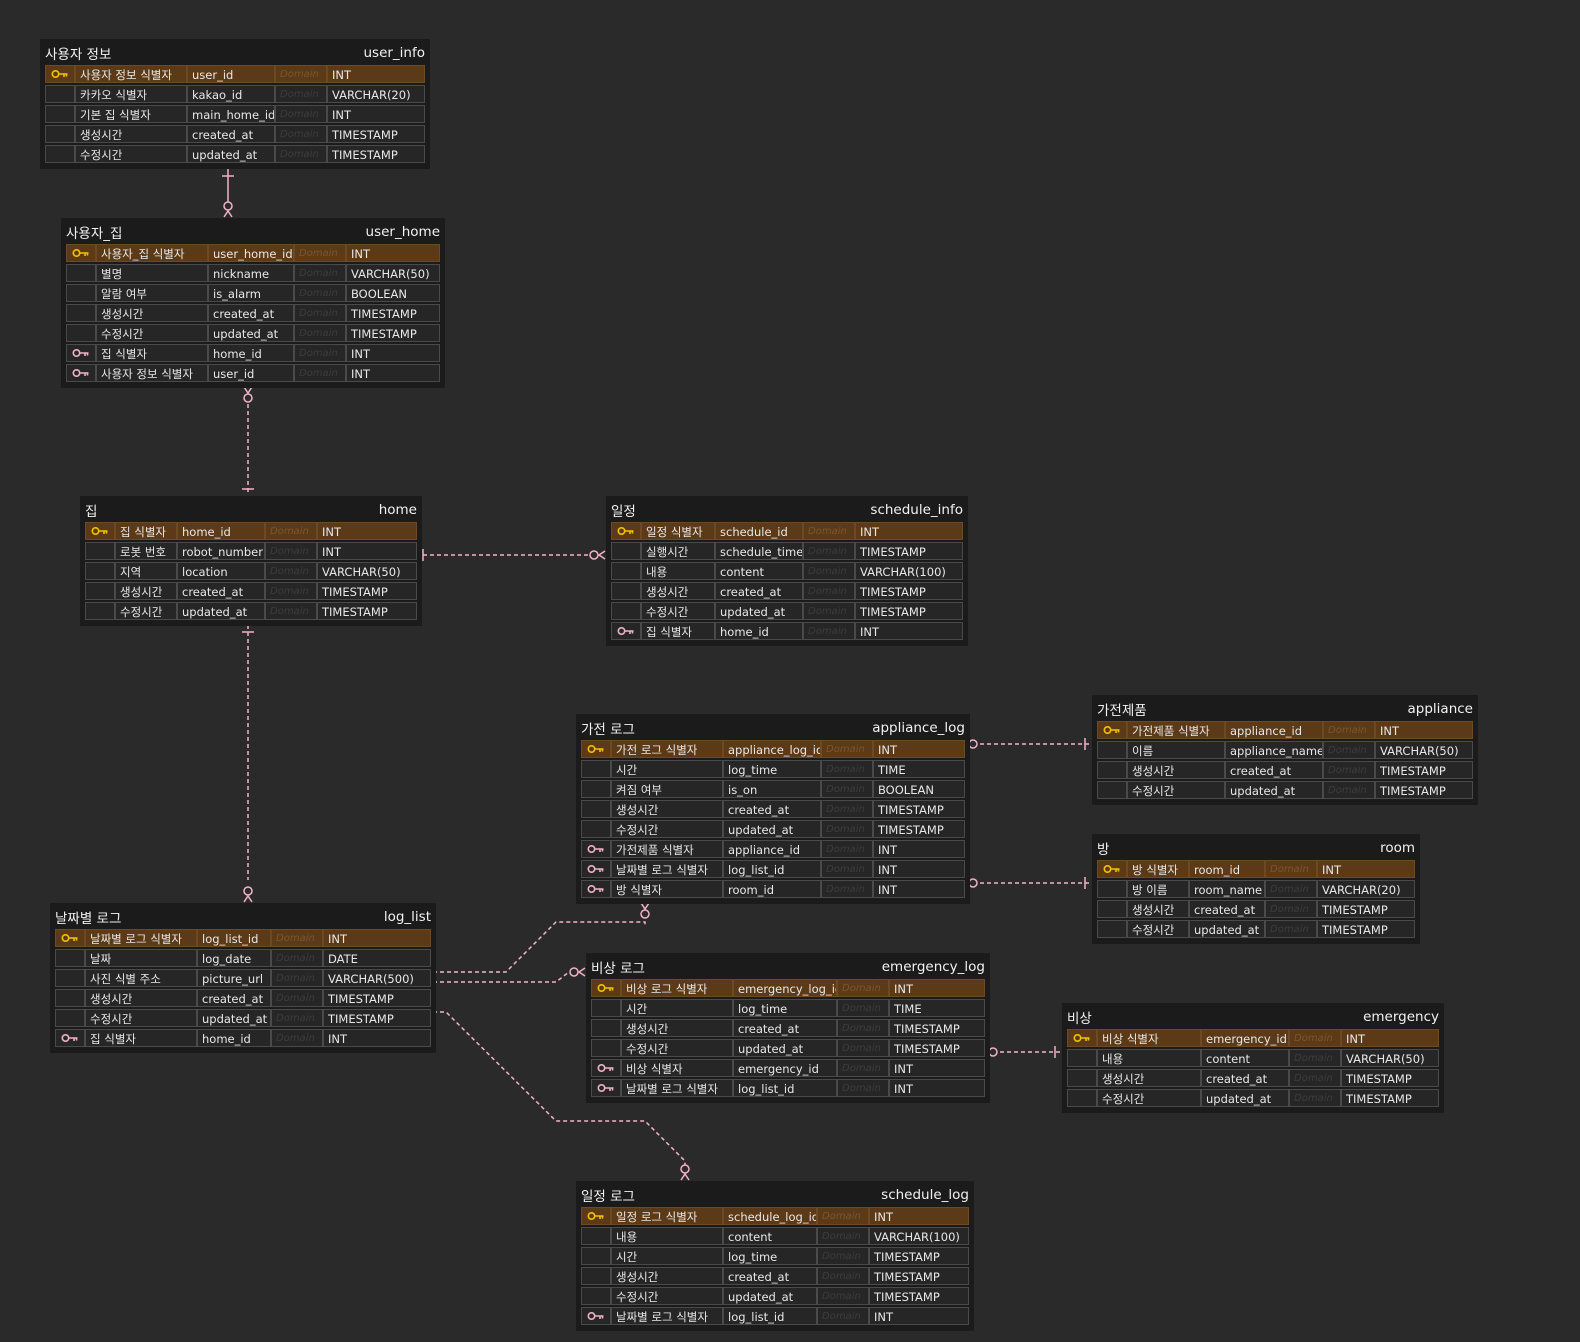 Image resolution: width=1580 pixels, height=1342 pixels. Describe the element at coordinates (243, 958) in the screenshot. I see `column-row: 날짜 log_date Domain DATE` at that location.